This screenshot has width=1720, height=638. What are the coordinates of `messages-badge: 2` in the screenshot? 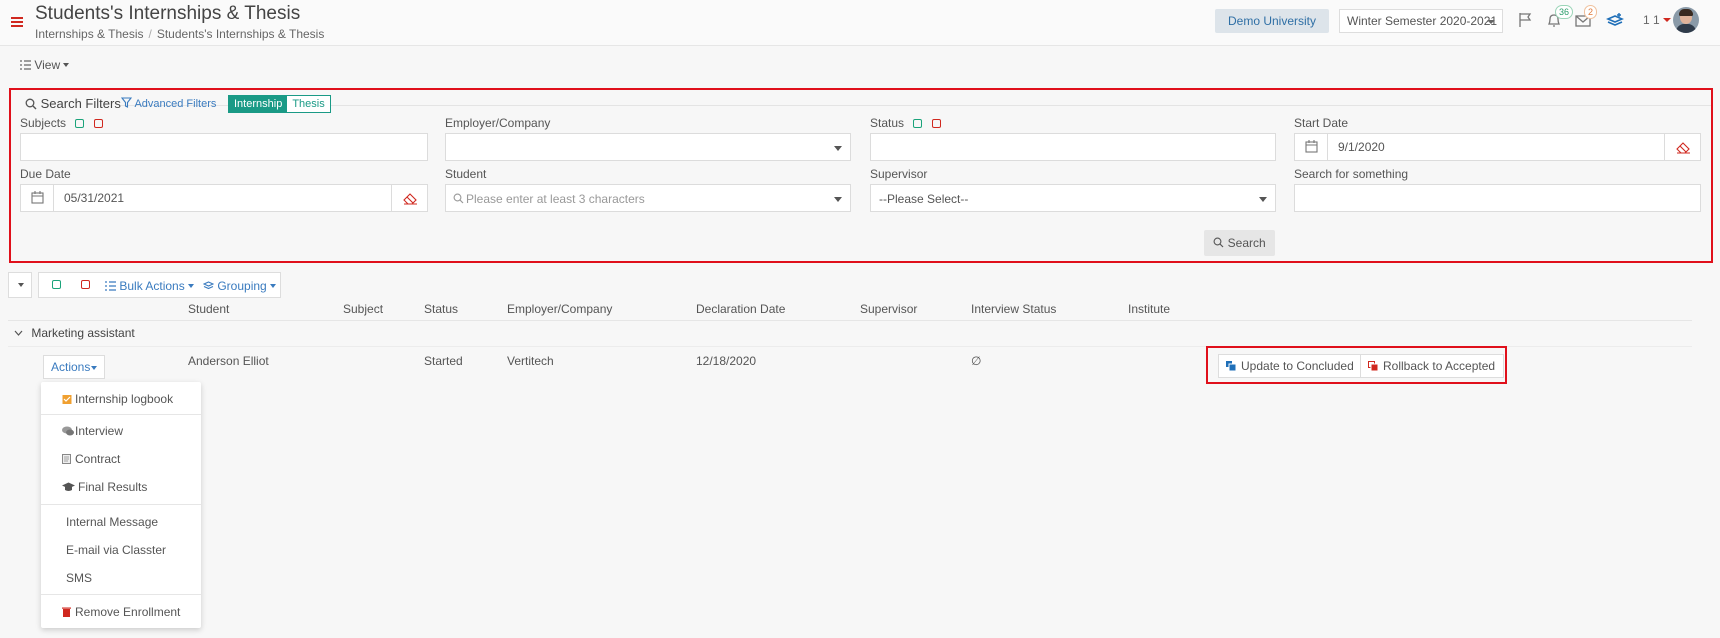 It's located at (1591, 12).